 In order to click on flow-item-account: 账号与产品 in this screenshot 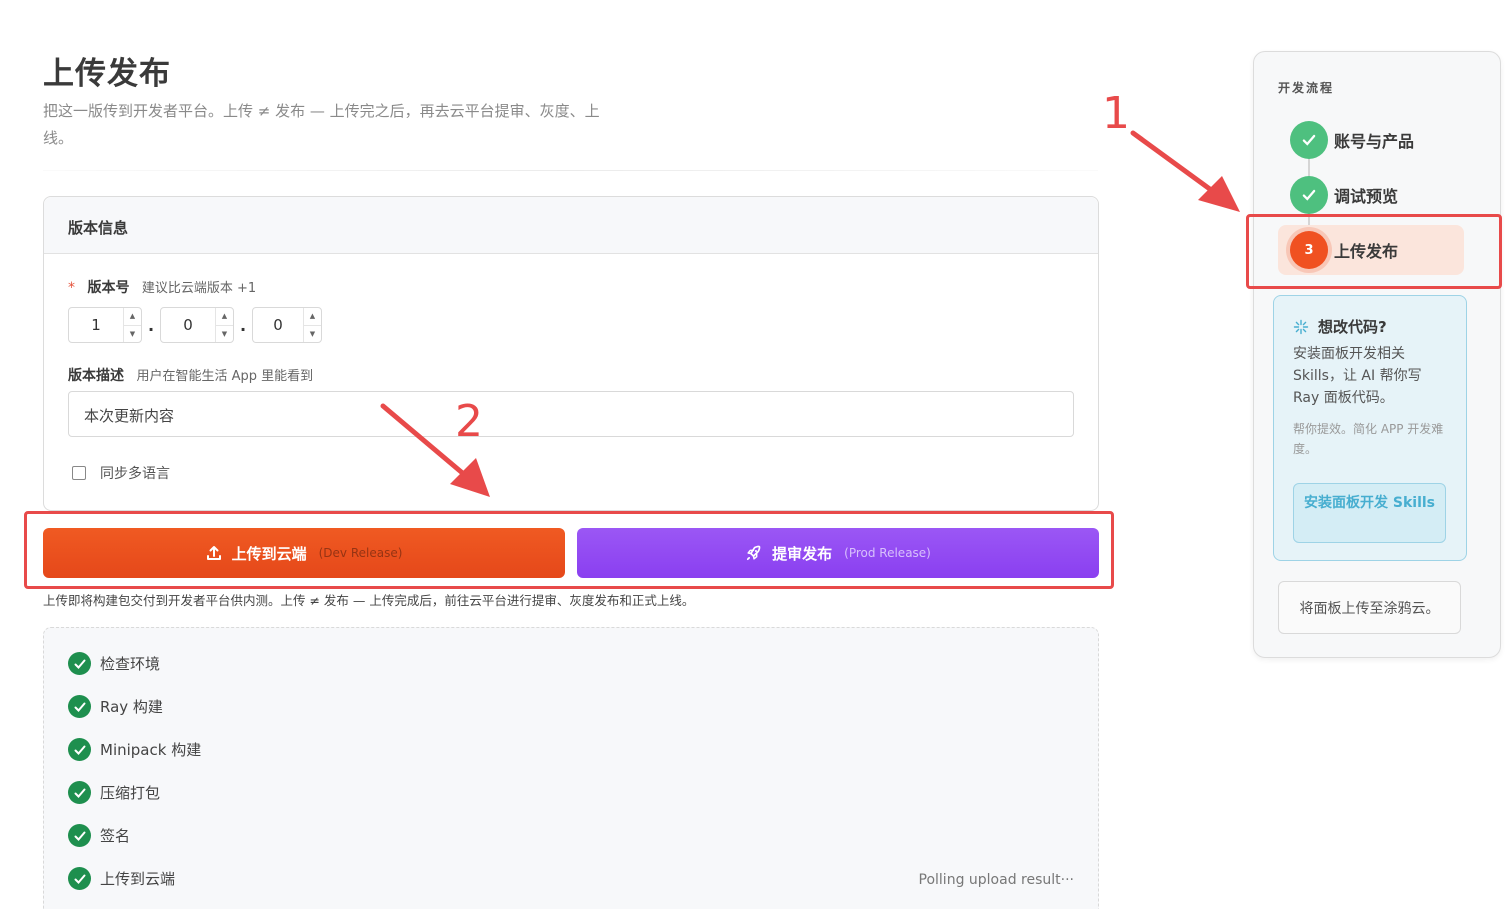, I will do `click(1352, 140)`.